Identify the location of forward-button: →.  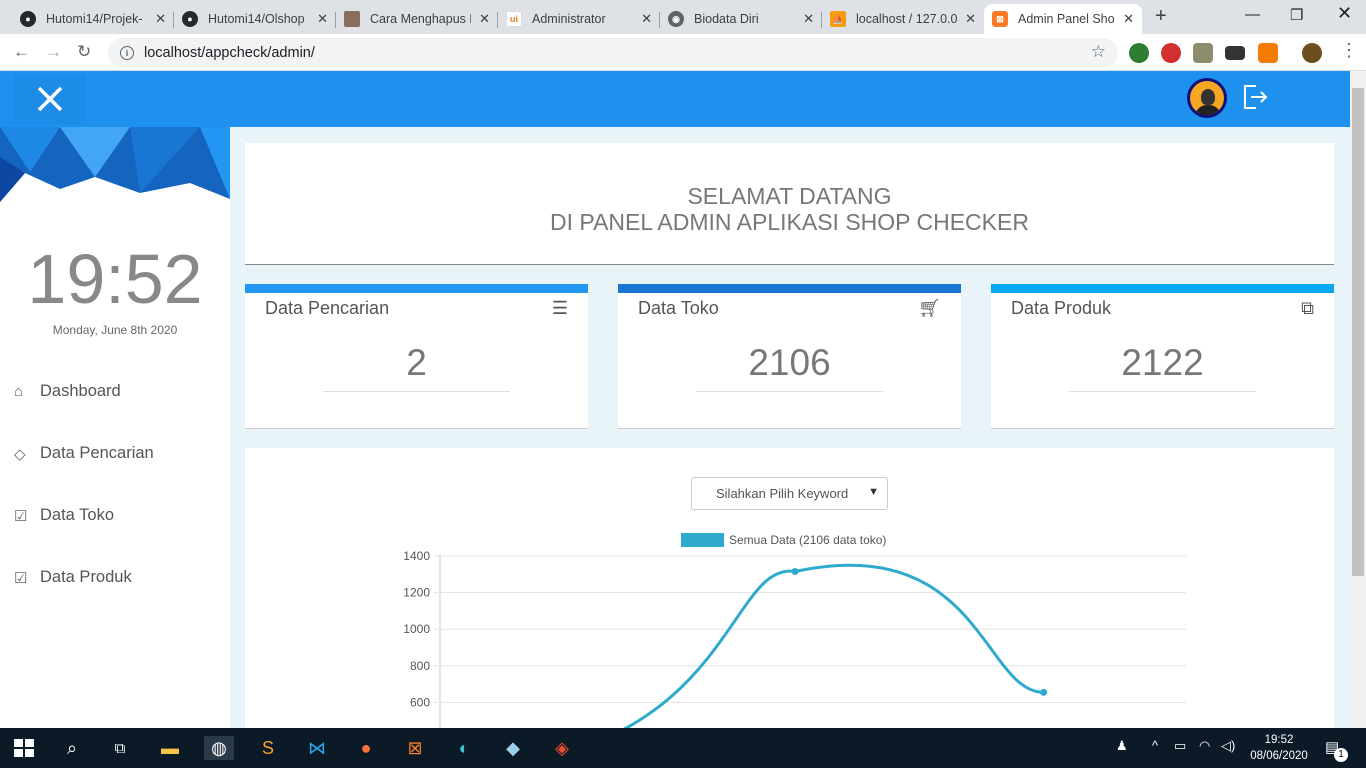
(53, 52).